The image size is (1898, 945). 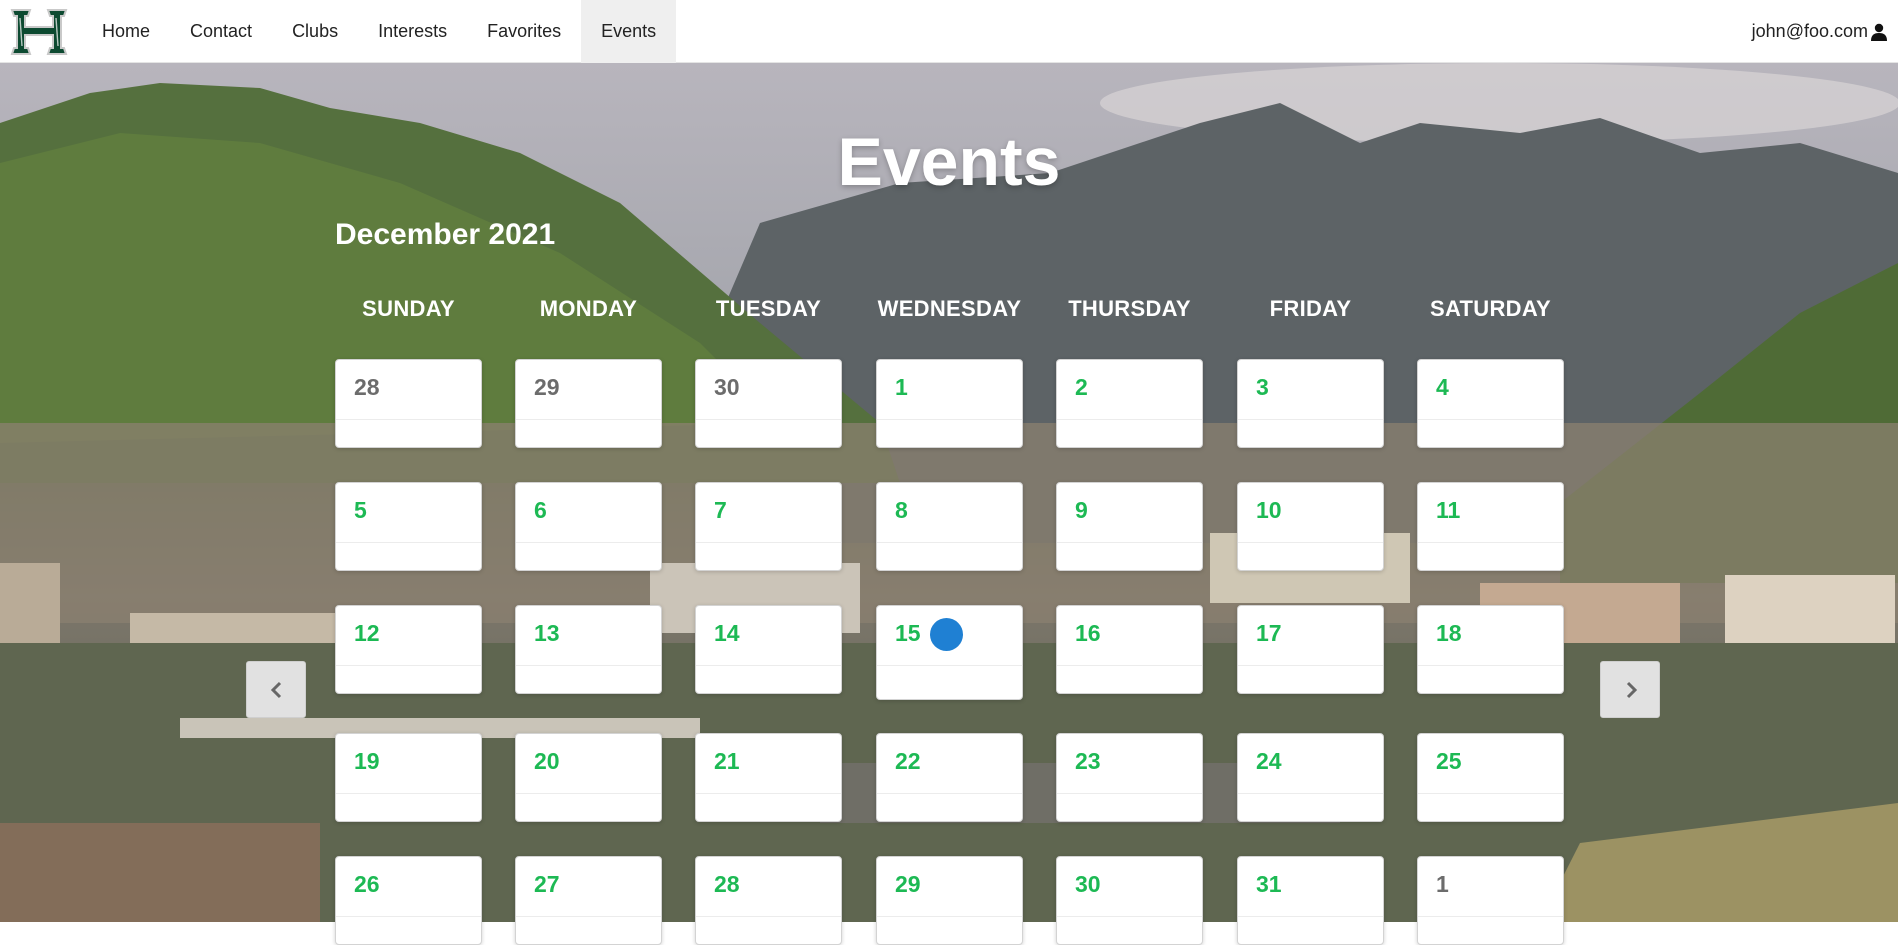 What do you see at coordinates (768, 308) in the screenshot?
I see `weekday-tuesday: TUESDAY` at bounding box center [768, 308].